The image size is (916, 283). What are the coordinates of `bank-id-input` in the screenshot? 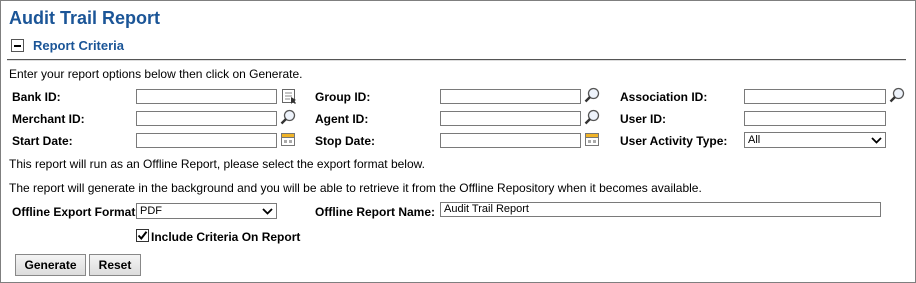 It's located at (206, 96).